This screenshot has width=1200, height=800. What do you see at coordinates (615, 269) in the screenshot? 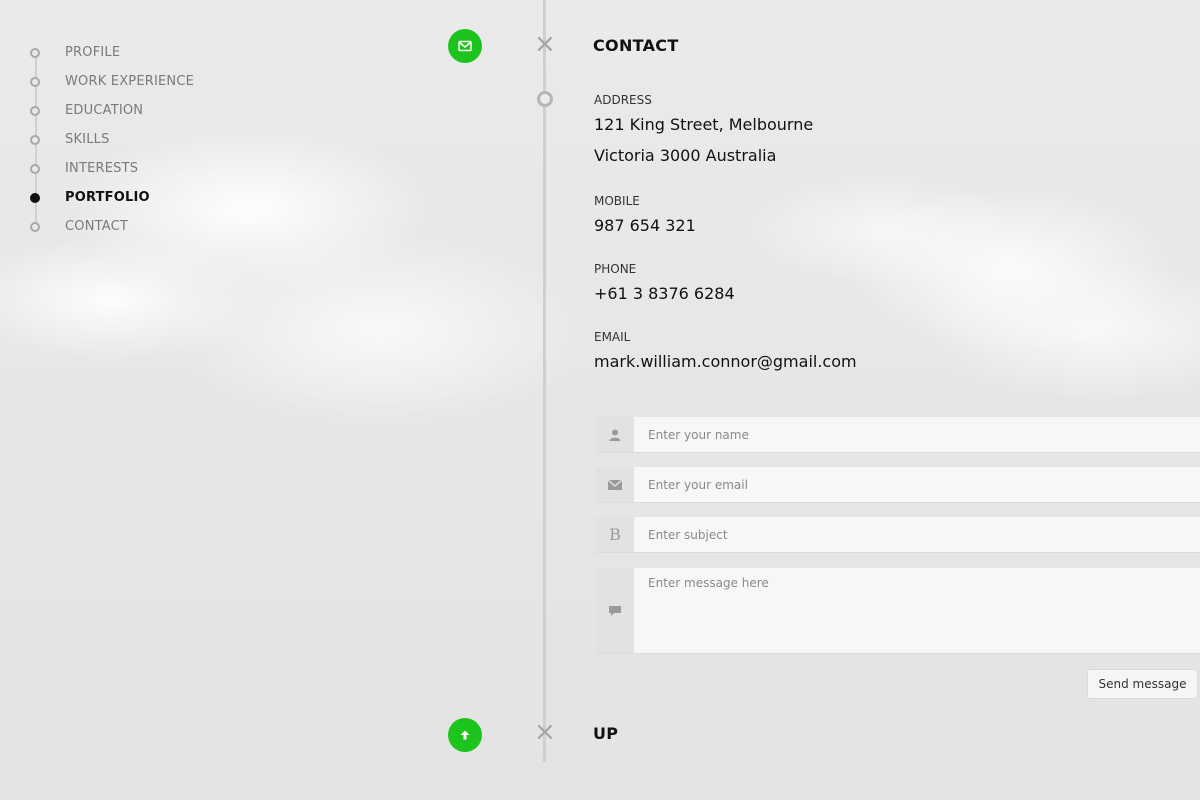
I see `phone-label: PHONE` at bounding box center [615, 269].